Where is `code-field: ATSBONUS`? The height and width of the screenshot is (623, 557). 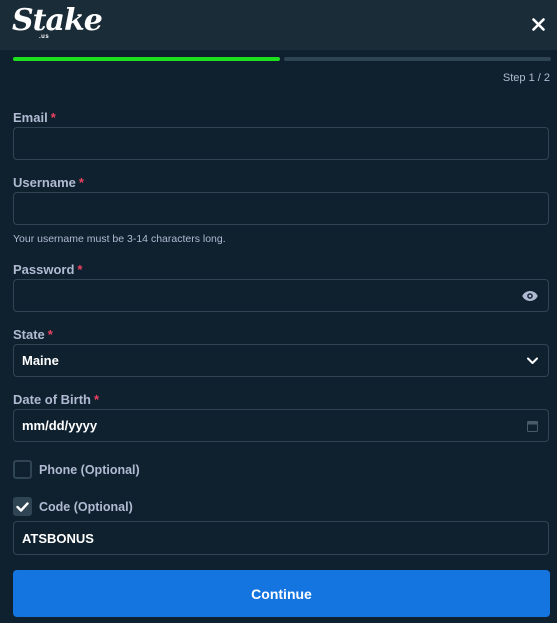 code-field: ATSBONUS is located at coordinates (281, 538).